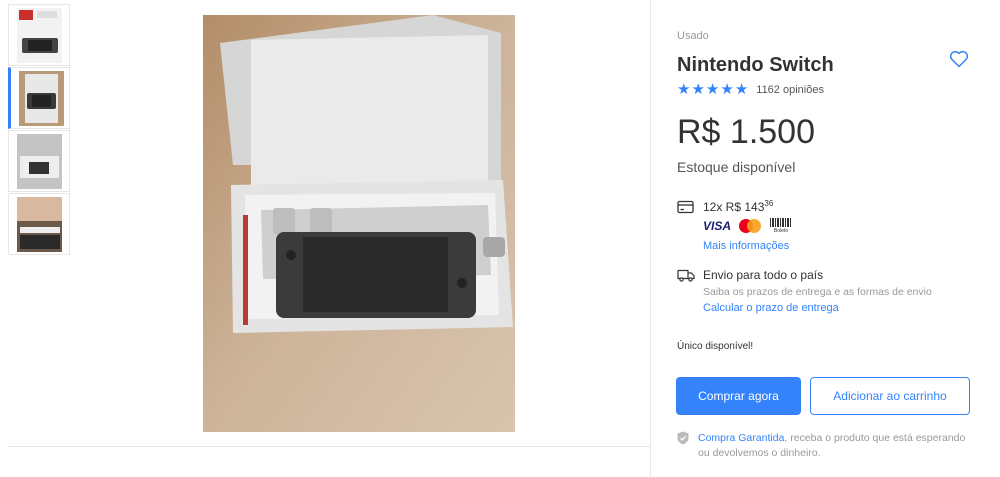 This screenshot has width=1000, height=477. Describe the element at coordinates (736, 167) in the screenshot. I see `stock-status: Estoque disponível` at that location.